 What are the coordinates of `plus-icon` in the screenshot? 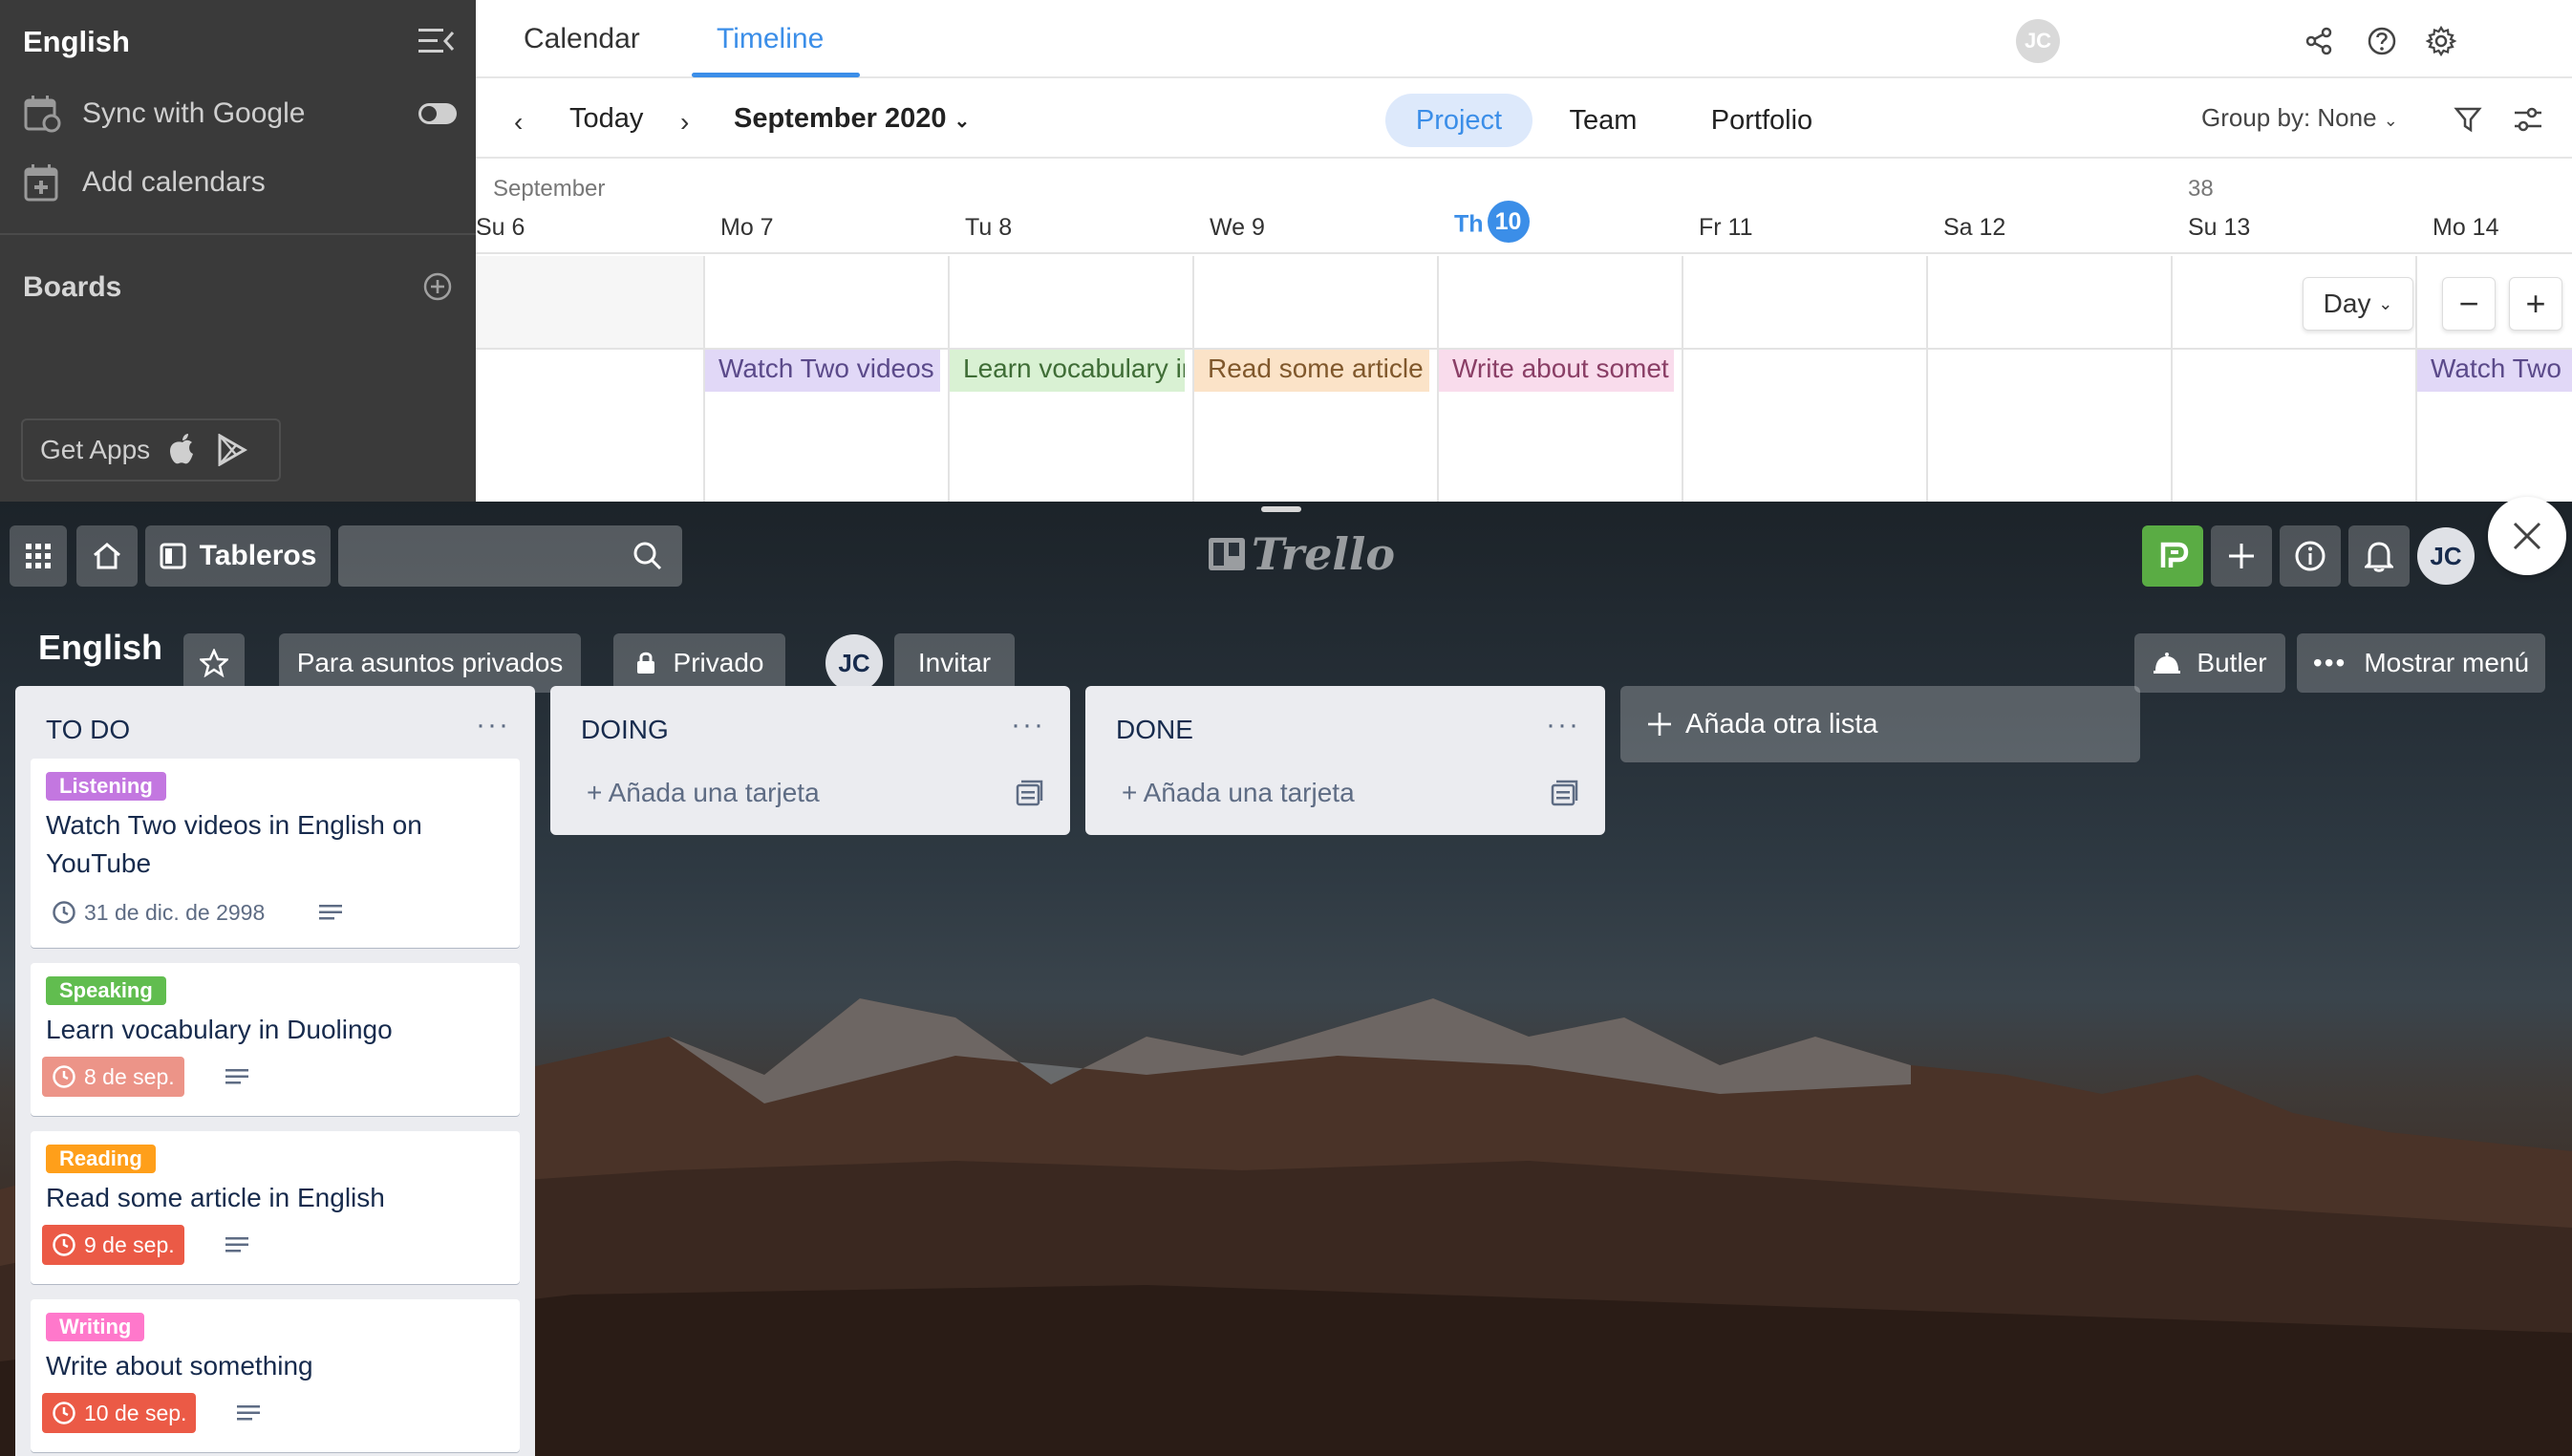 It's located at (2241, 556).